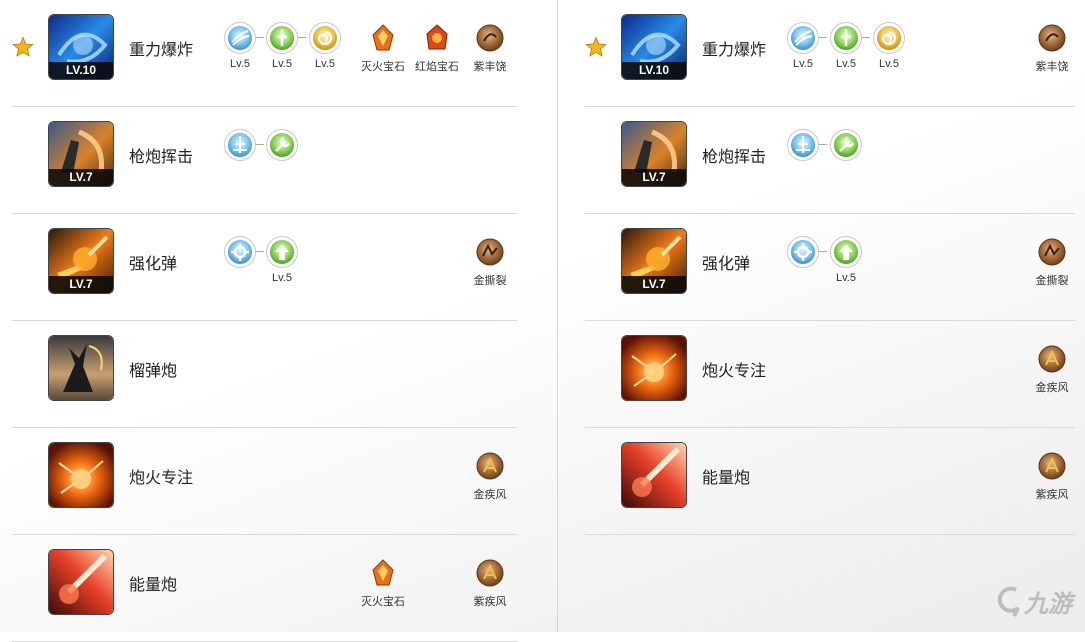 This screenshot has height=642, width=1085. Describe the element at coordinates (264, 53) in the screenshot. I see `skill-row-gravity-blast: LV.10 重力爆炸 Lv.5 Lv.5 Lv.5 灭火宝石 红焰宝石 紫丰饶` at that location.